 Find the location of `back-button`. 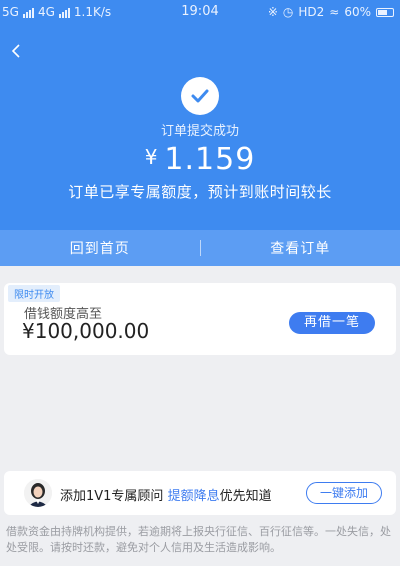

back-button is located at coordinates (16, 52).